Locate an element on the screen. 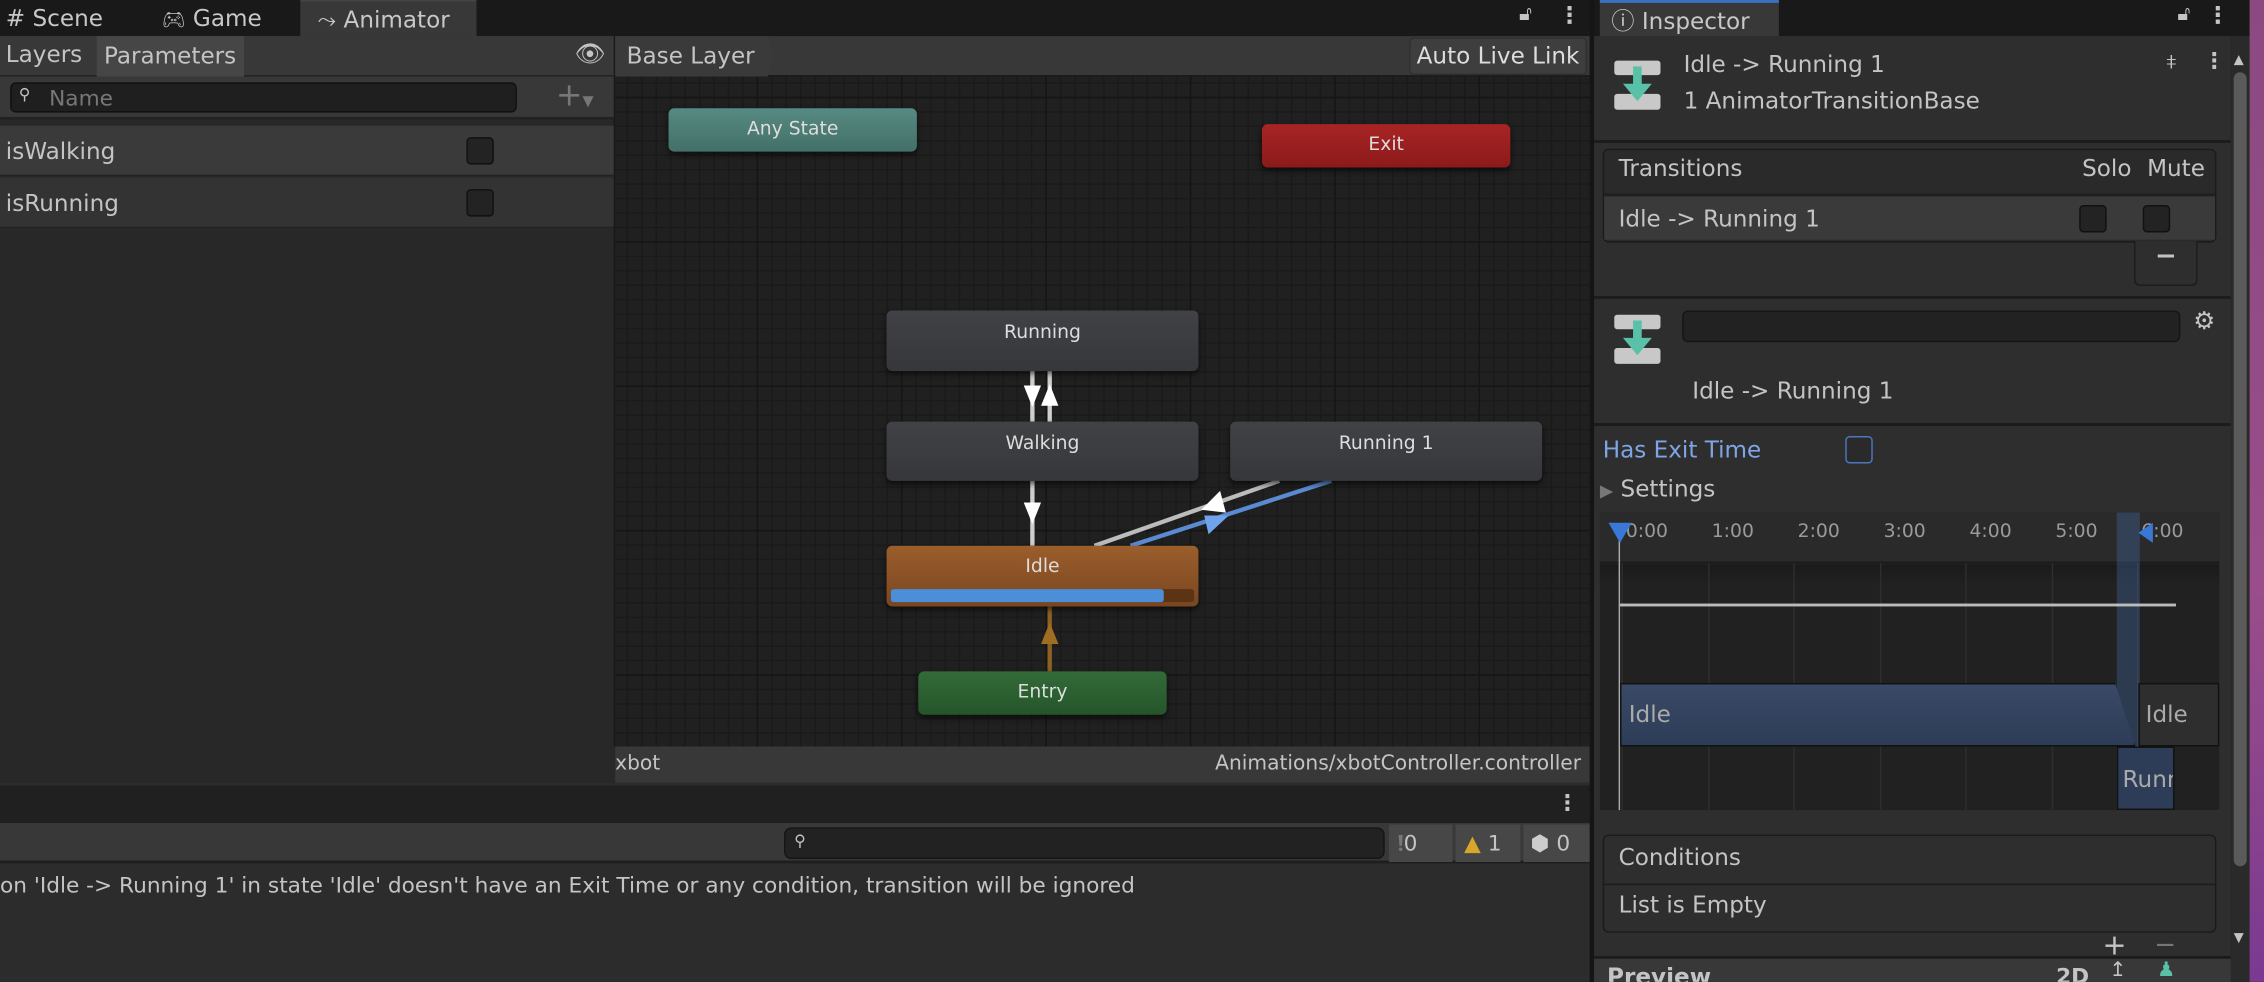 This screenshot has height=982, width=2264. timeline-tick-label: 1:00 is located at coordinates (1732, 532).